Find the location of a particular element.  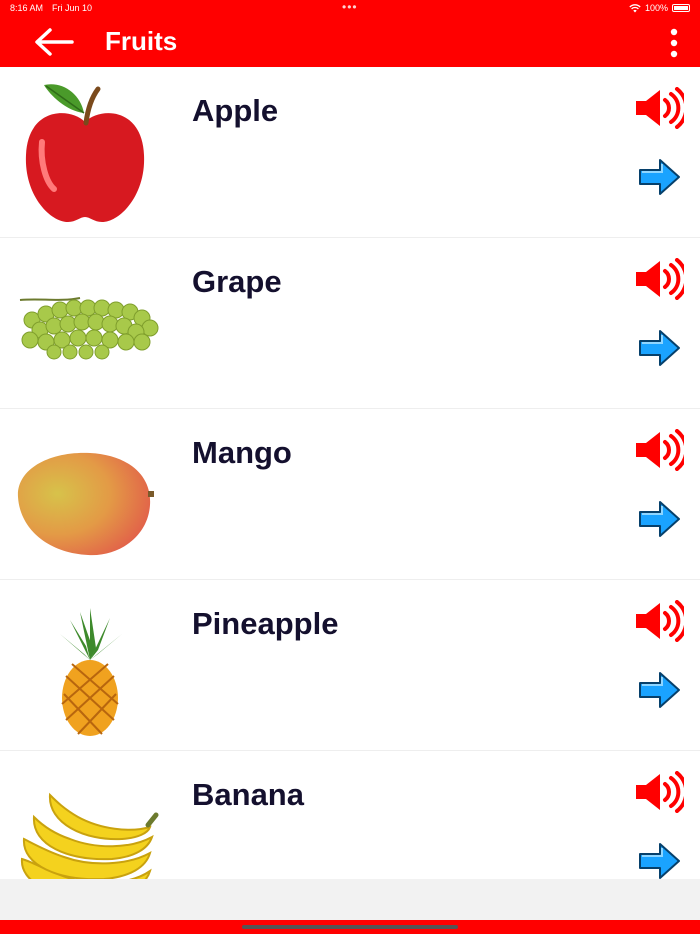

status-date: Fri Jun 10 is located at coordinates (72, 8).